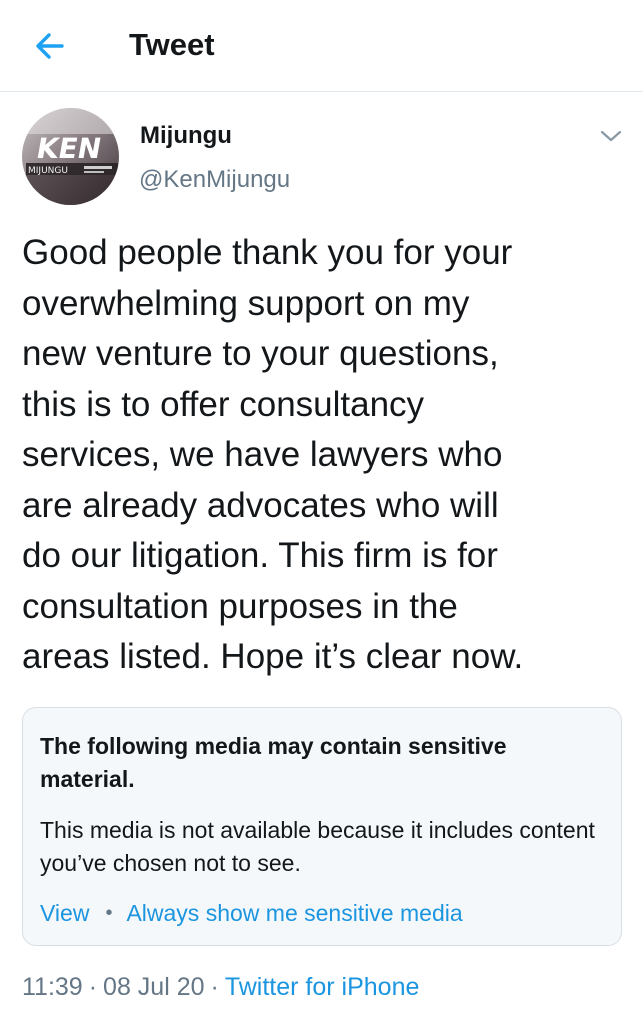 The image size is (643, 1024). I want to click on author-handle: @KenMijungu, so click(214, 180).